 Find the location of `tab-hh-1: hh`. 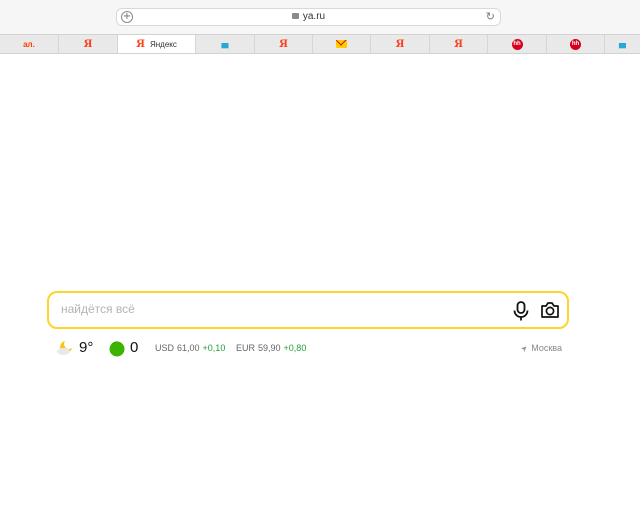

tab-hh-1: hh is located at coordinates (517, 44).